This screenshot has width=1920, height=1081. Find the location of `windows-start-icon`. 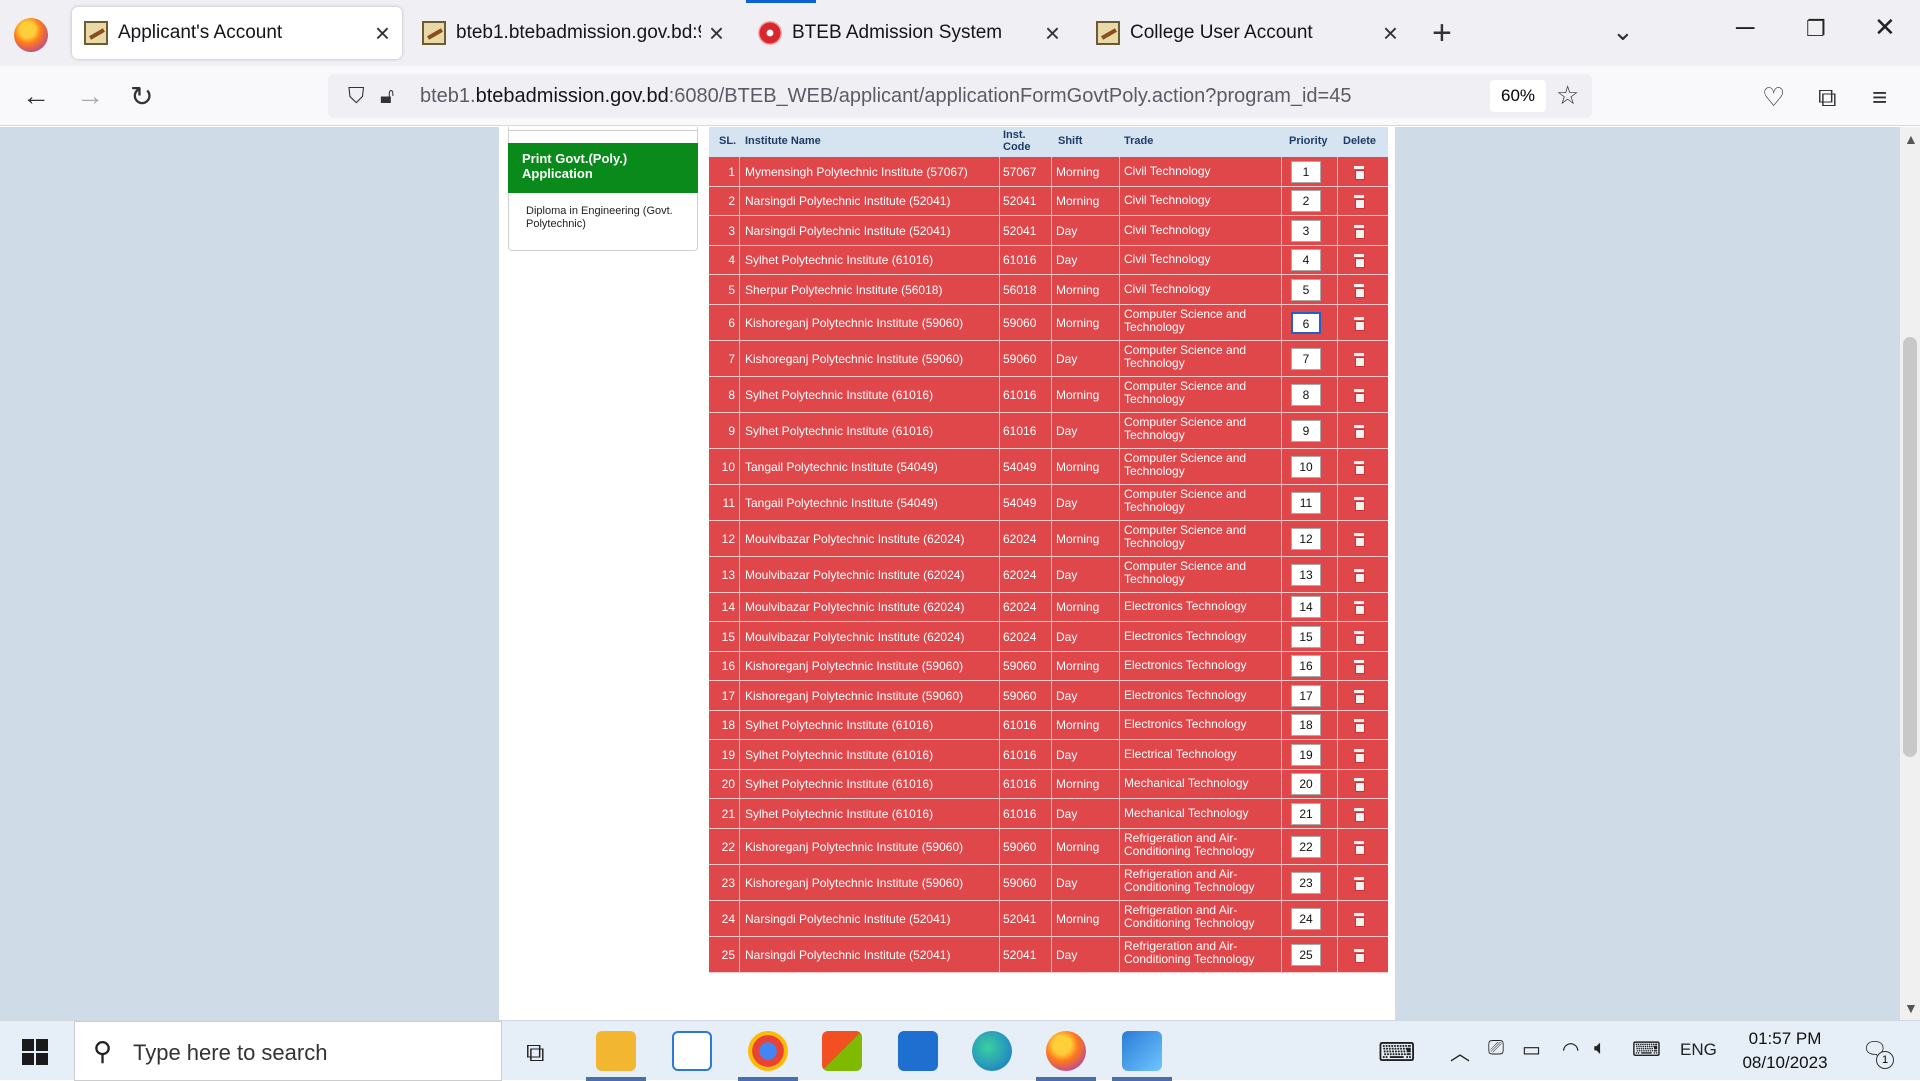

windows-start-icon is located at coordinates (35, 1052).